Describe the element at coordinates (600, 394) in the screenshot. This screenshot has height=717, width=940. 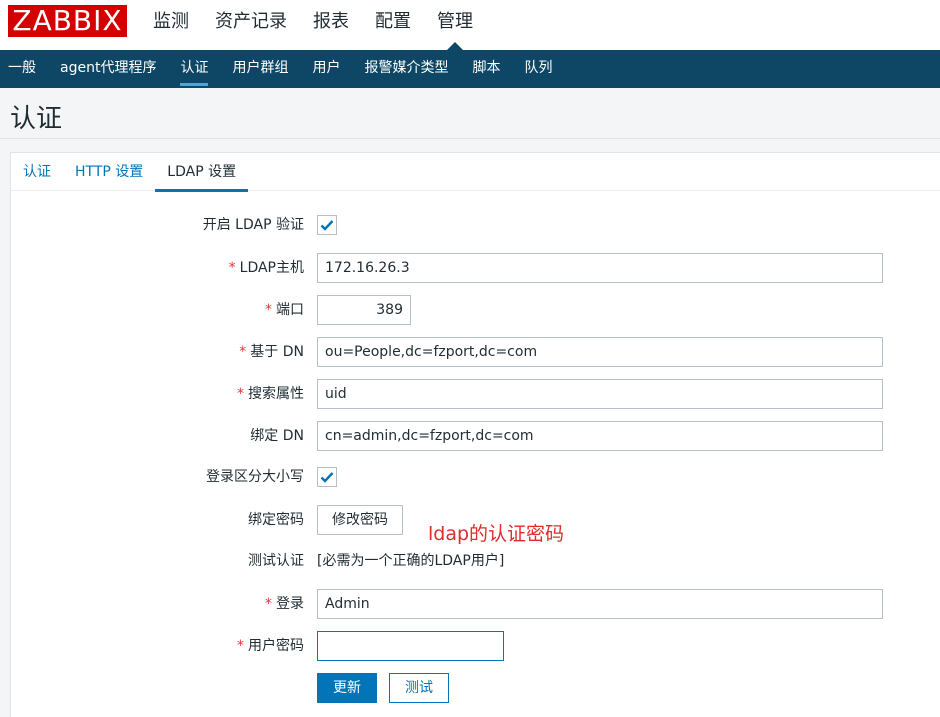
I see `search-attribute-input: uid` at that location.